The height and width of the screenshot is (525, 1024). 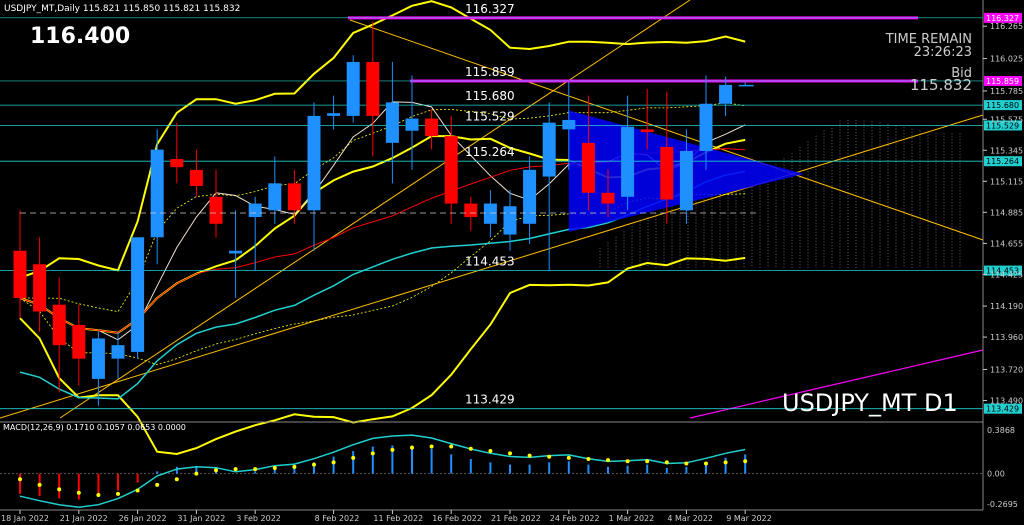 I want to click on macd-axis-label: 0.3868, so click(x=1001, y=430).